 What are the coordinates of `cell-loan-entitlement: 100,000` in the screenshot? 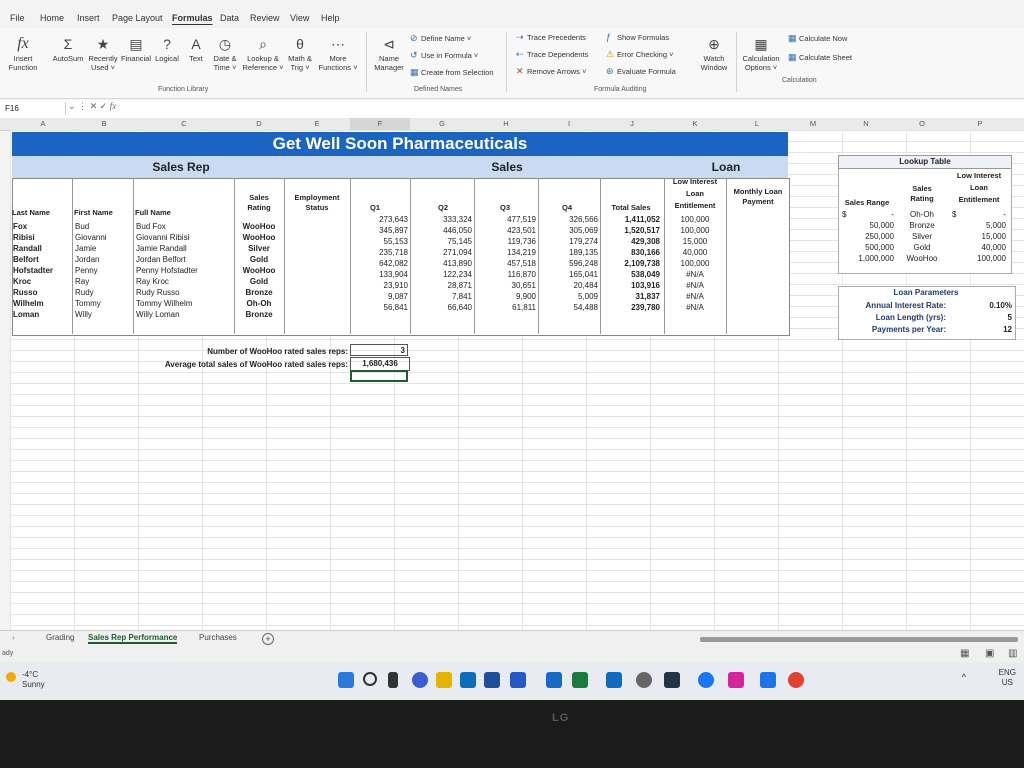 It's located at (695, 219).